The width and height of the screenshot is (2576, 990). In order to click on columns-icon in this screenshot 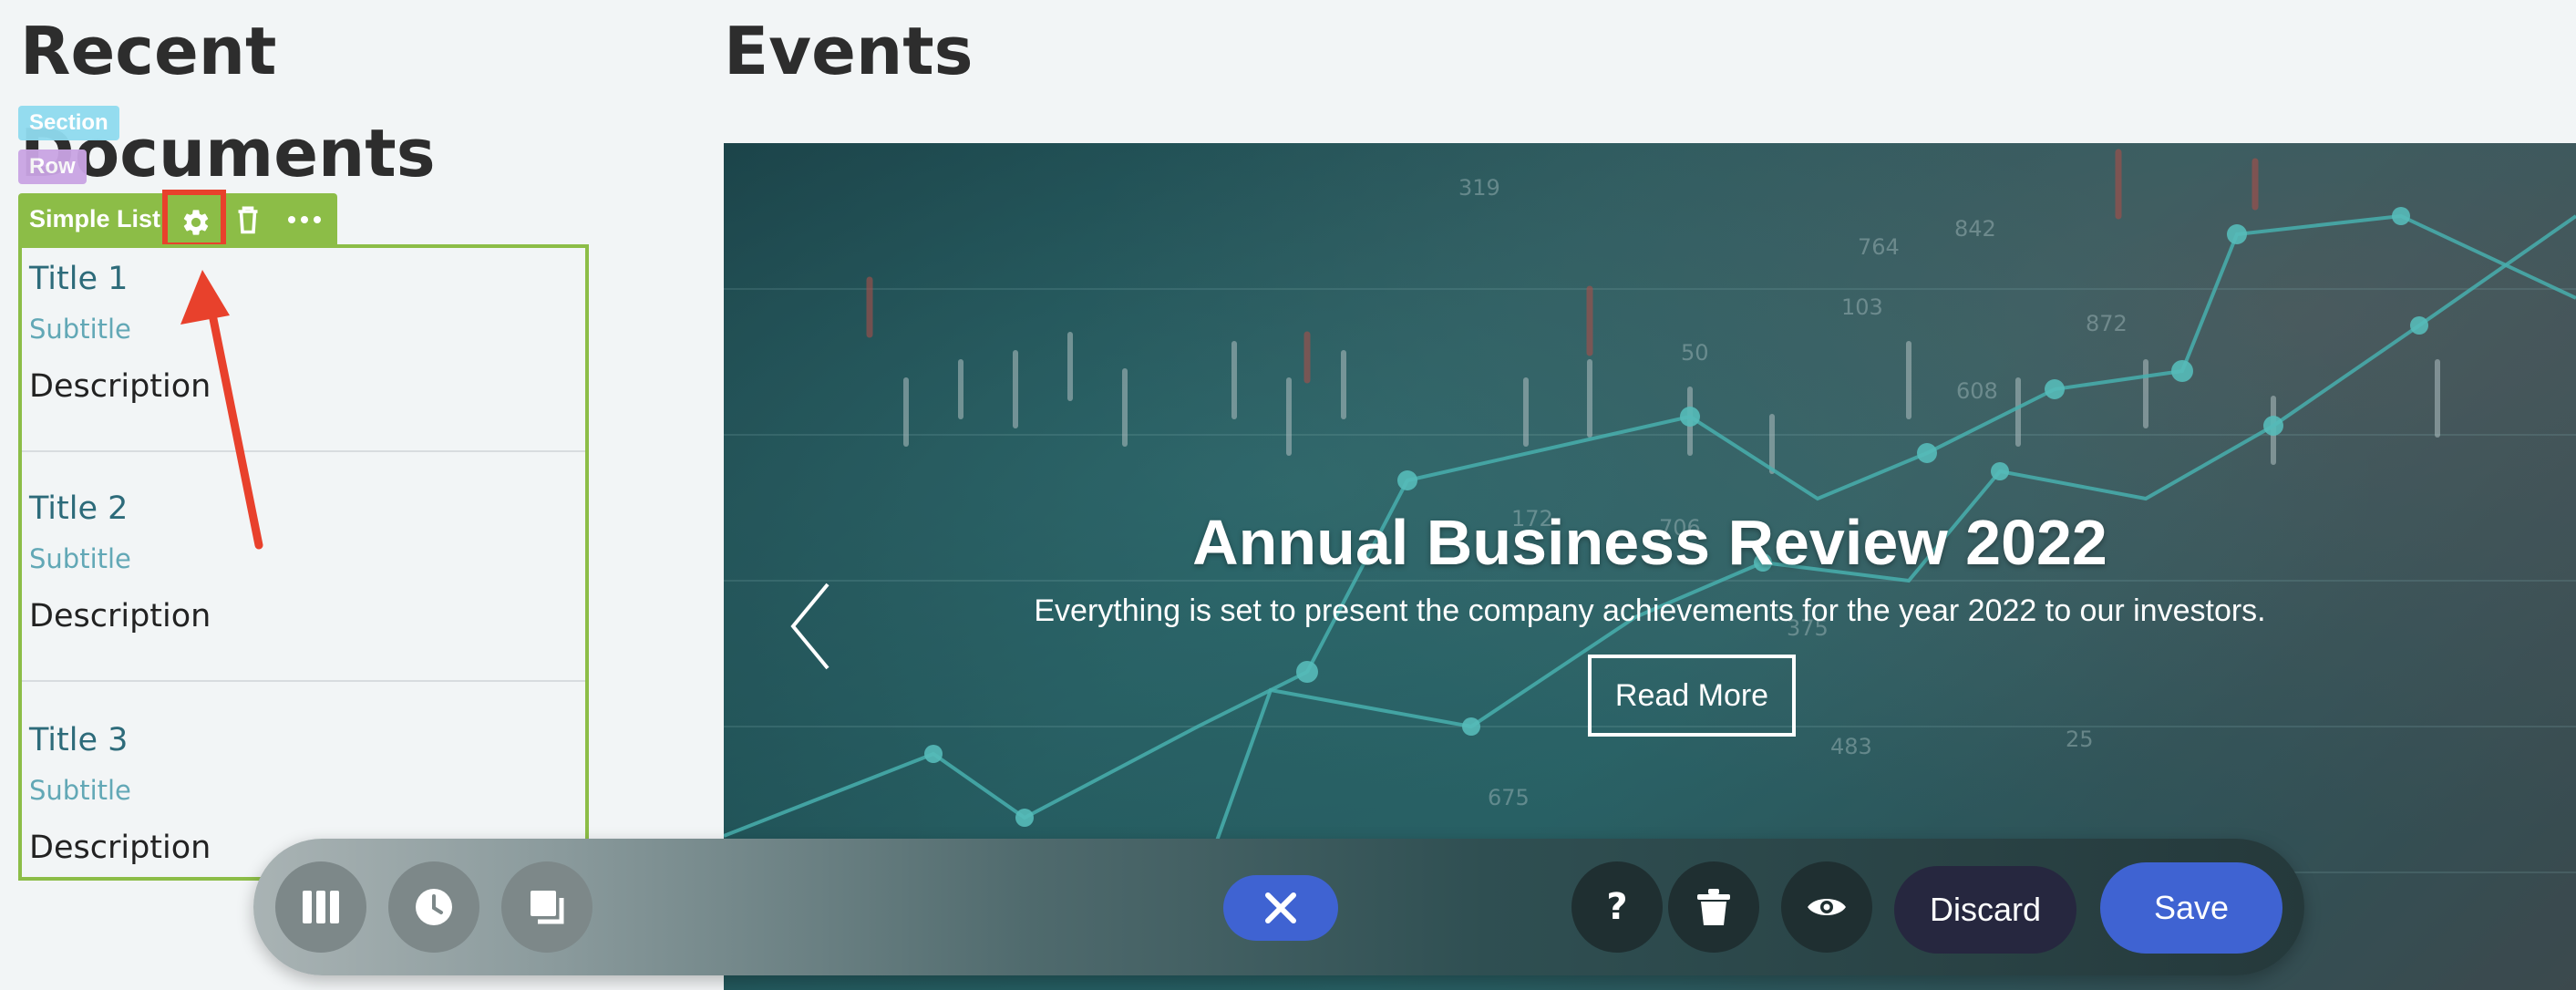, I will do `click(321, 907)`.